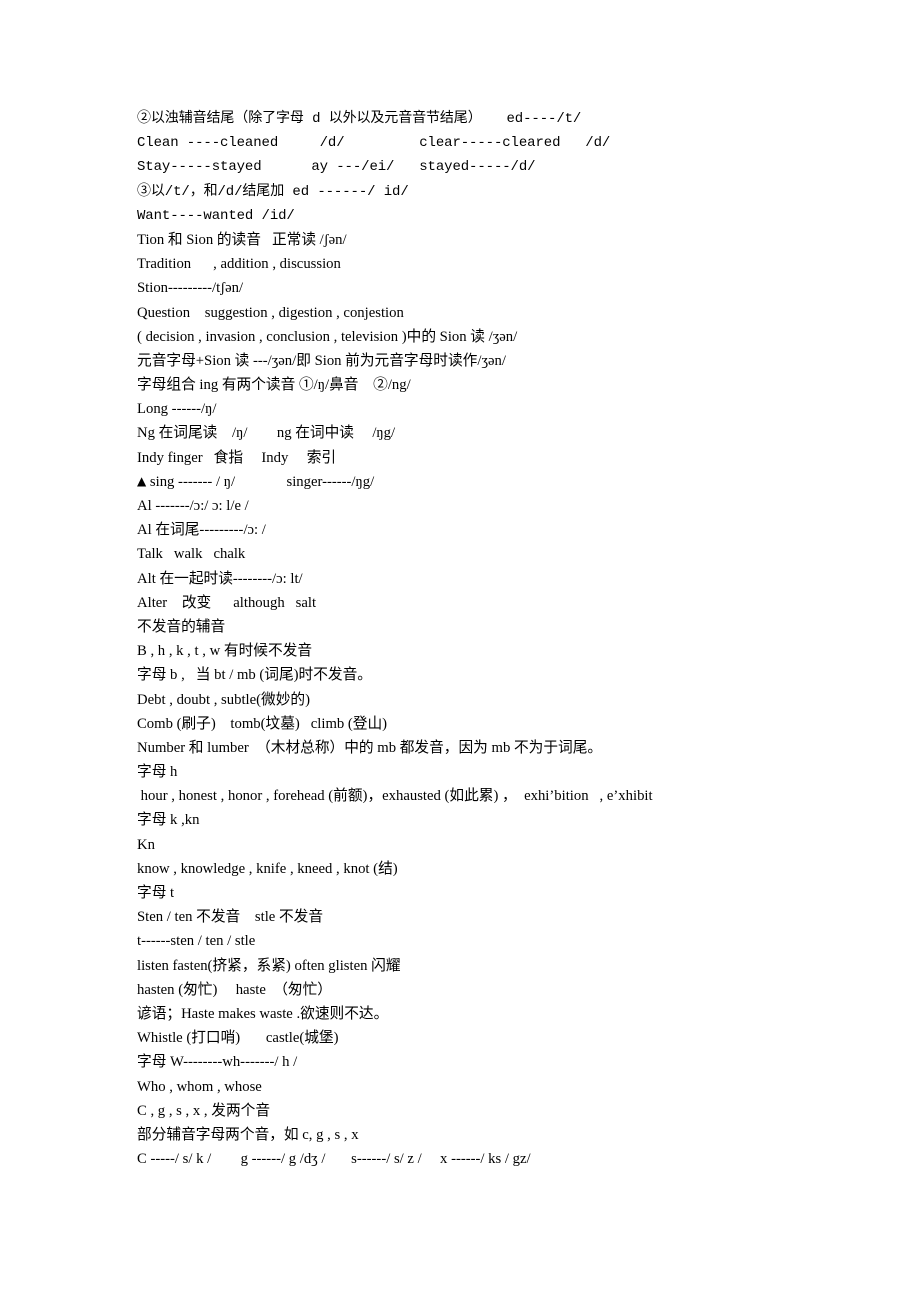  Describe the element at coordinates (199, 1086) in the screenshot. I see `text-line: Who , whom , whose` at that location.